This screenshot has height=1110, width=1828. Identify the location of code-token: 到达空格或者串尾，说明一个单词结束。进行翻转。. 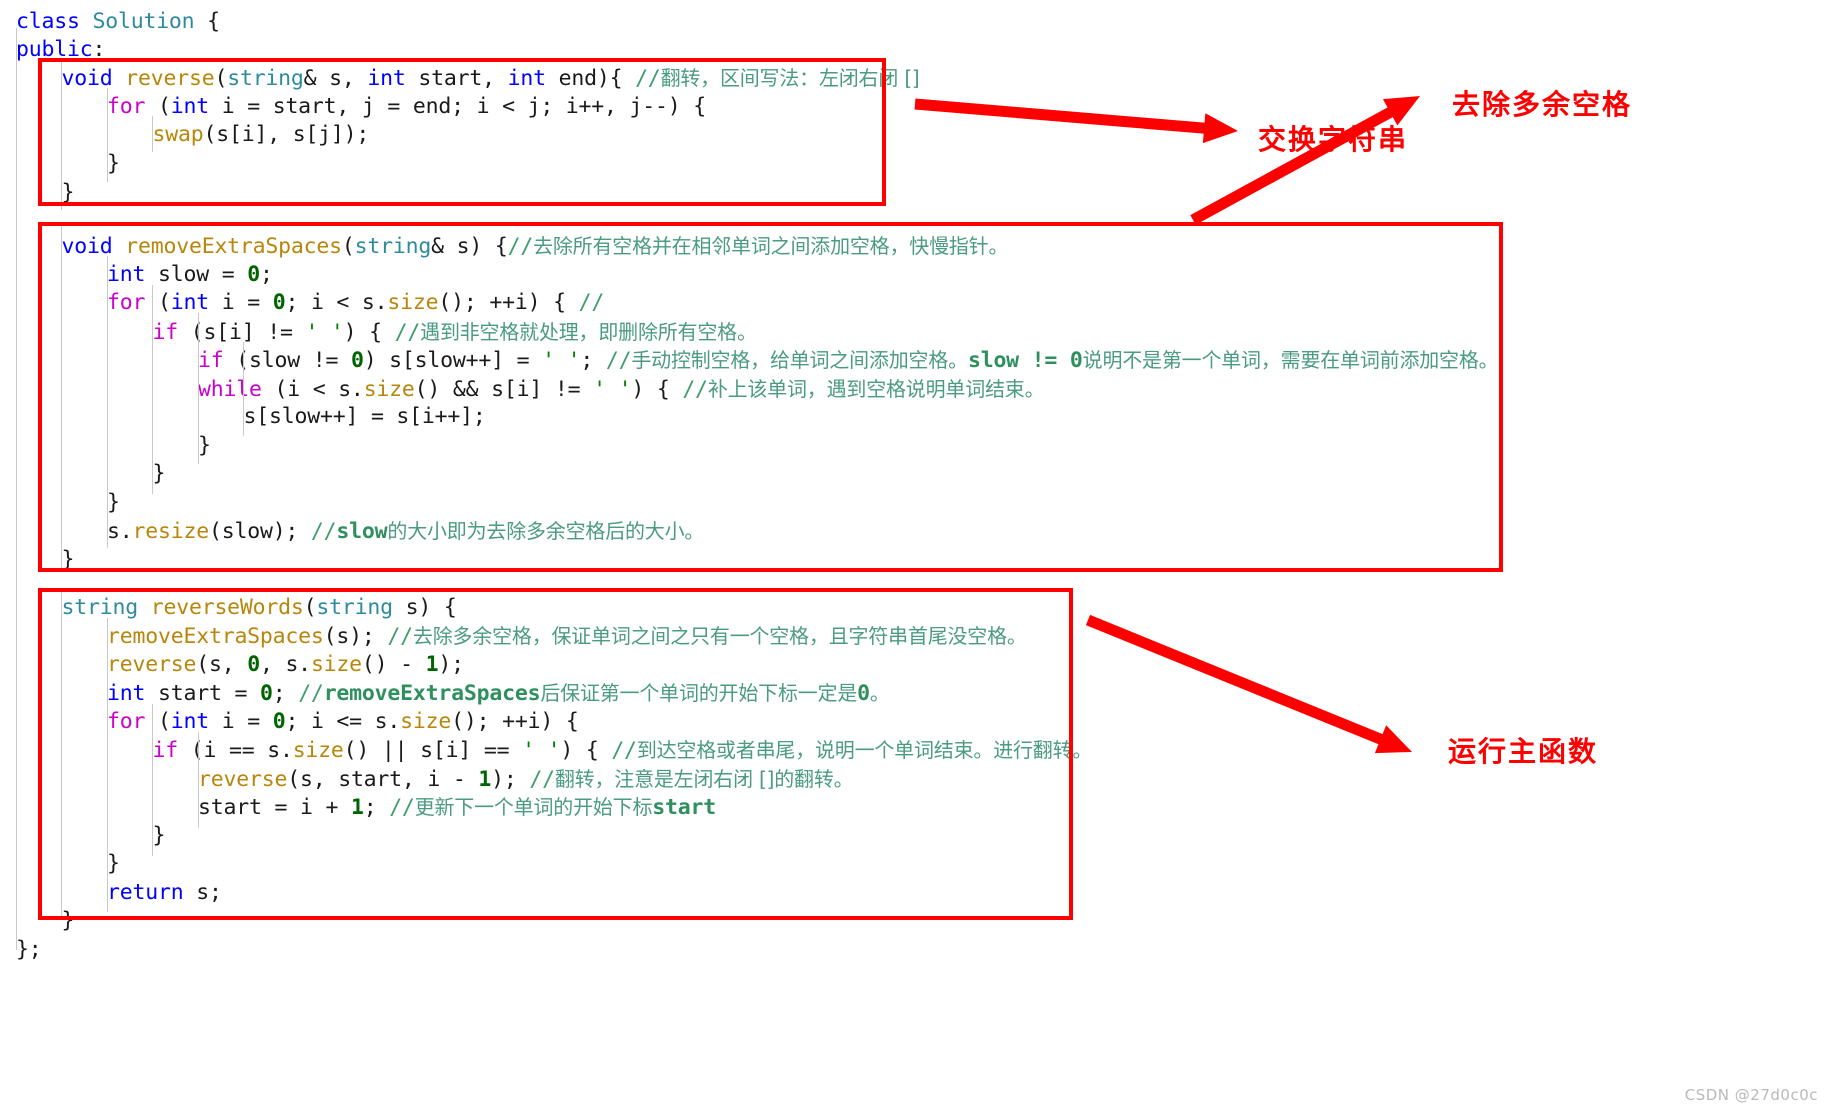
(864, 750).